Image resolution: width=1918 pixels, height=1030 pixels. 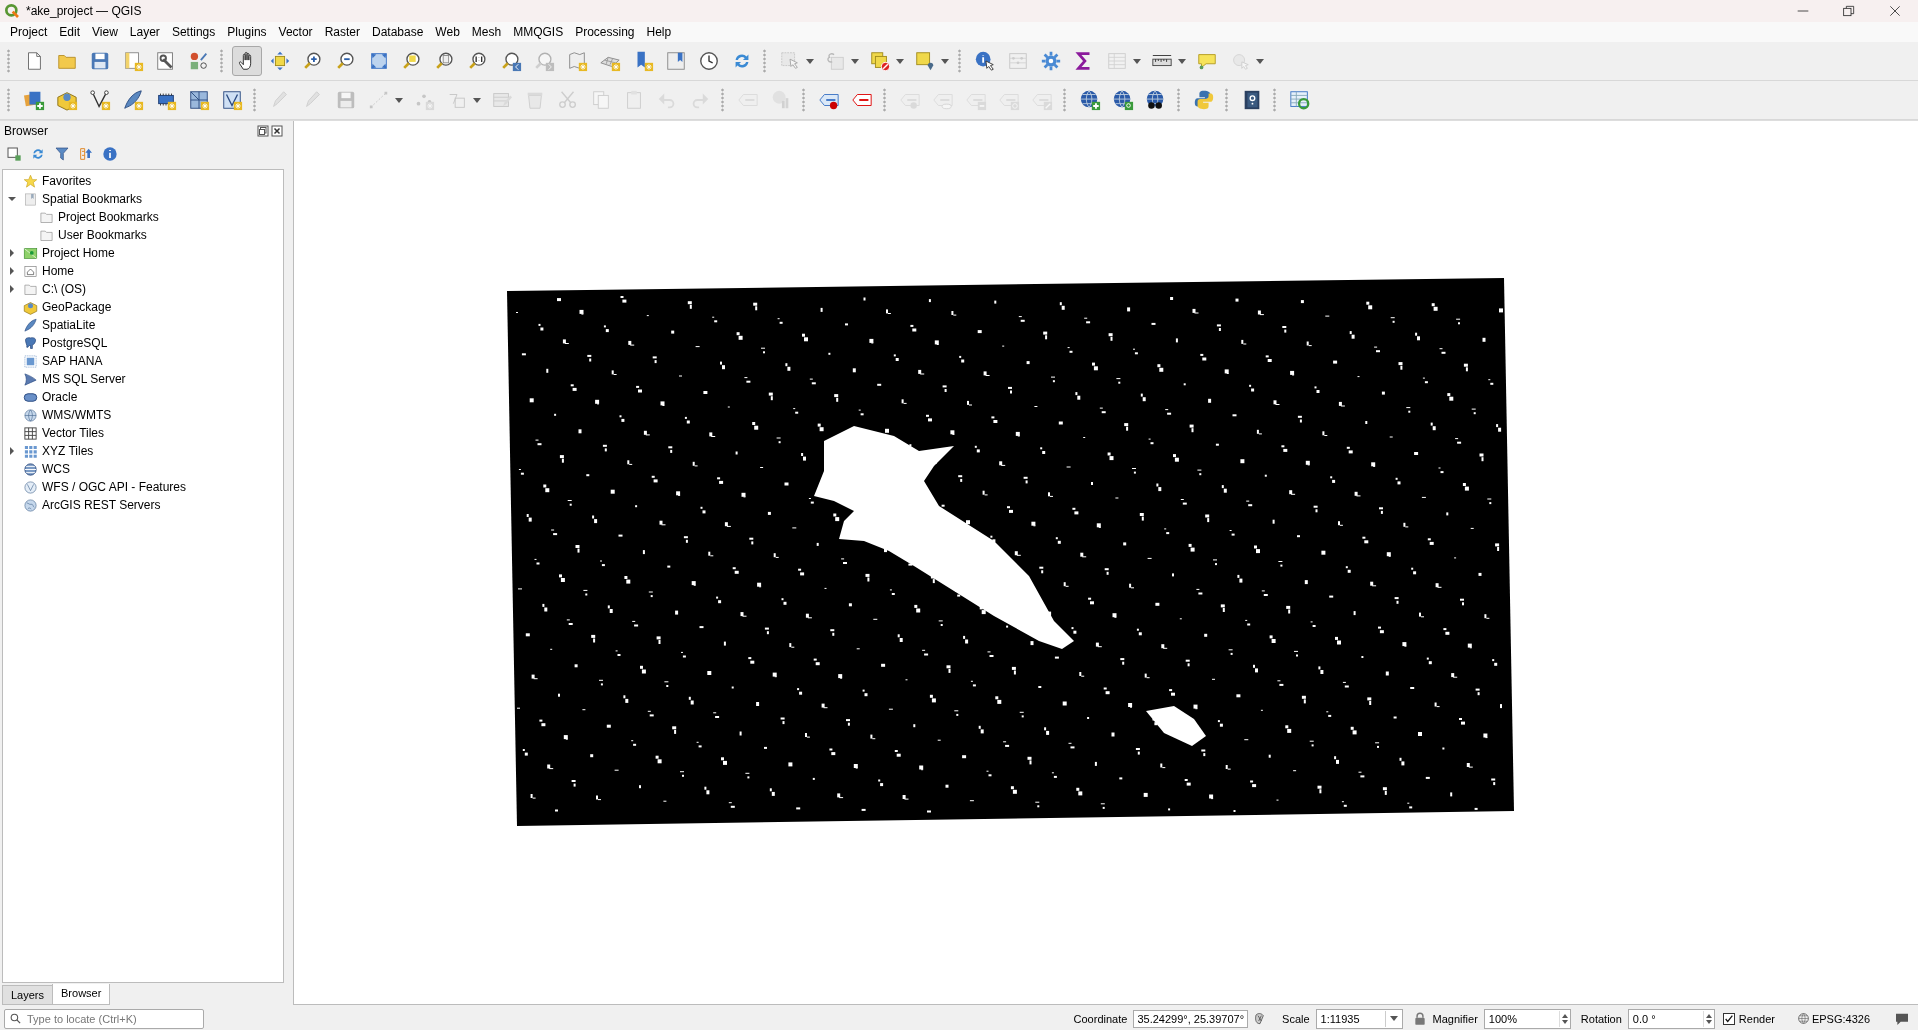 What do you see at coordinates (62, 154) in the screenshot?
I see `filter-icon` at bounding box center [62, 154].